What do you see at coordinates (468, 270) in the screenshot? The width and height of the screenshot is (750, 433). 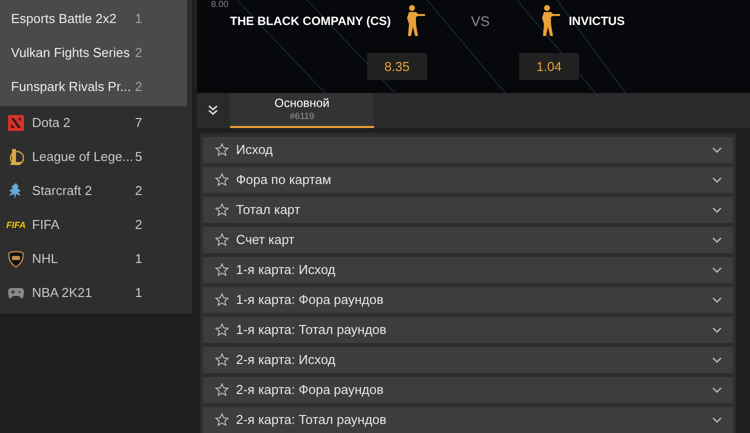 I see `market-row: 1-я карта: Исход` at bounding box center [468, 270].